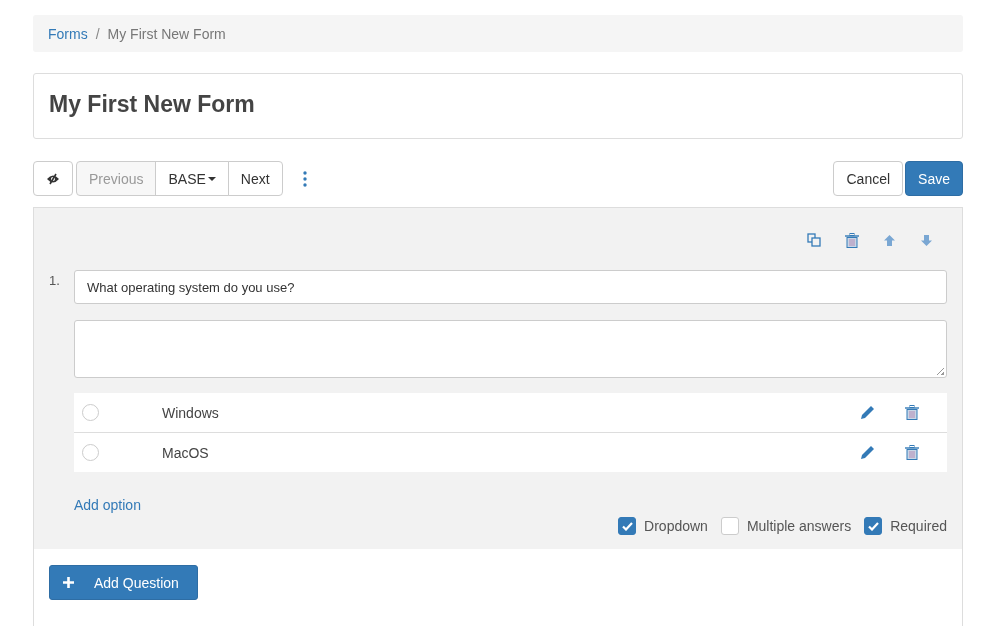 Image resolution: width=1002 pixels, height=626 pixels. Describe the element at coordinates (211, 178) in the screenshot. I see `caret-icon` at that location.